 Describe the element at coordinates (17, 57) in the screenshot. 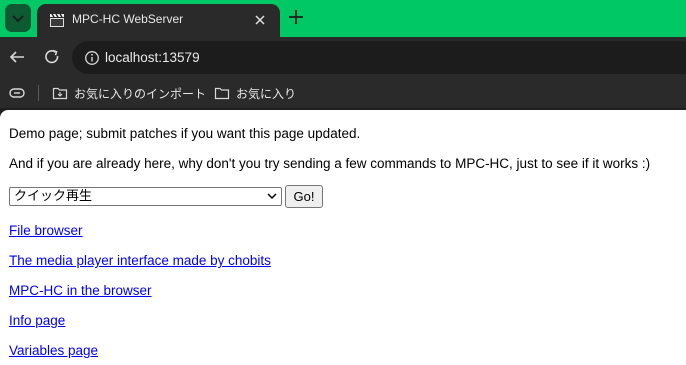

I see `back-arrow-icon` at that location.